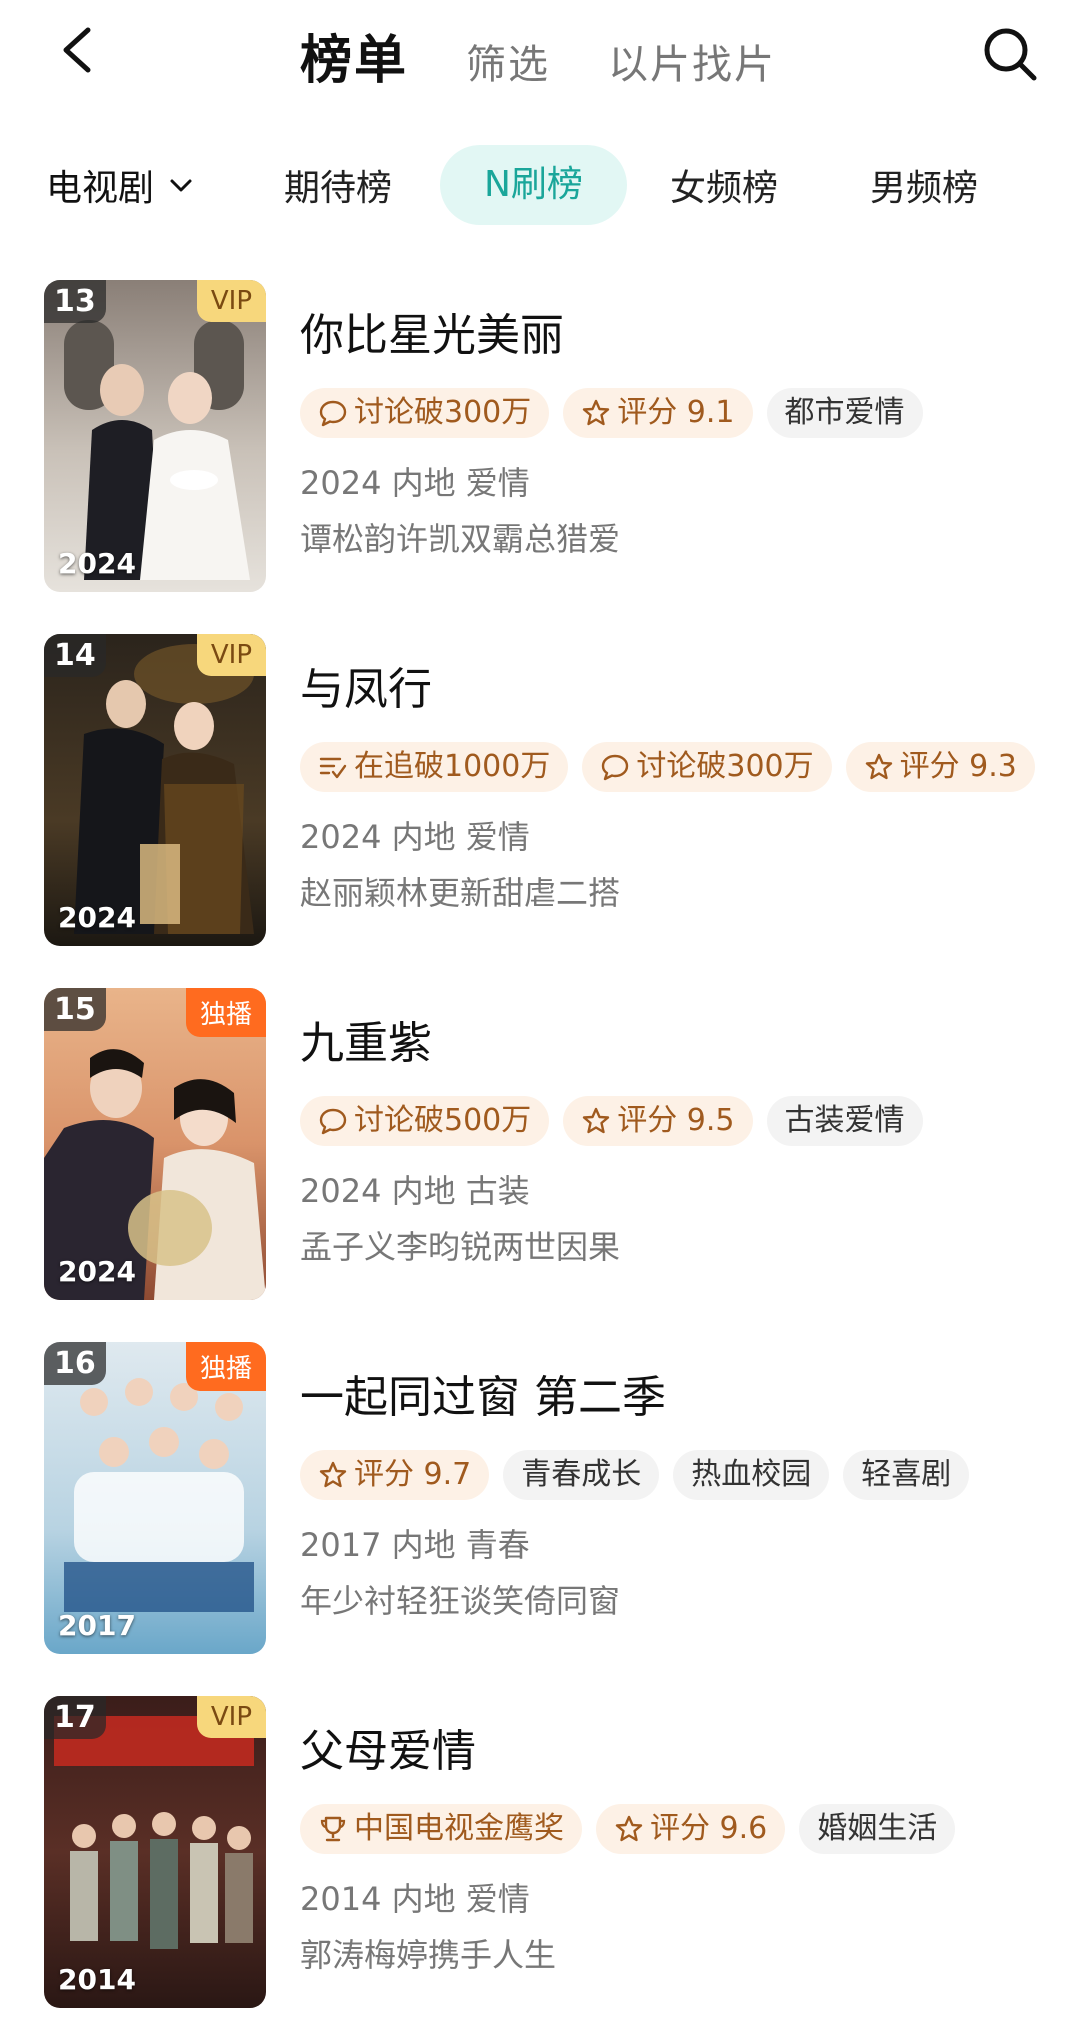 This screenshot has width=1080, height=2022. I want to click on poster: 17 VIP 2014, so click(155, 1852).